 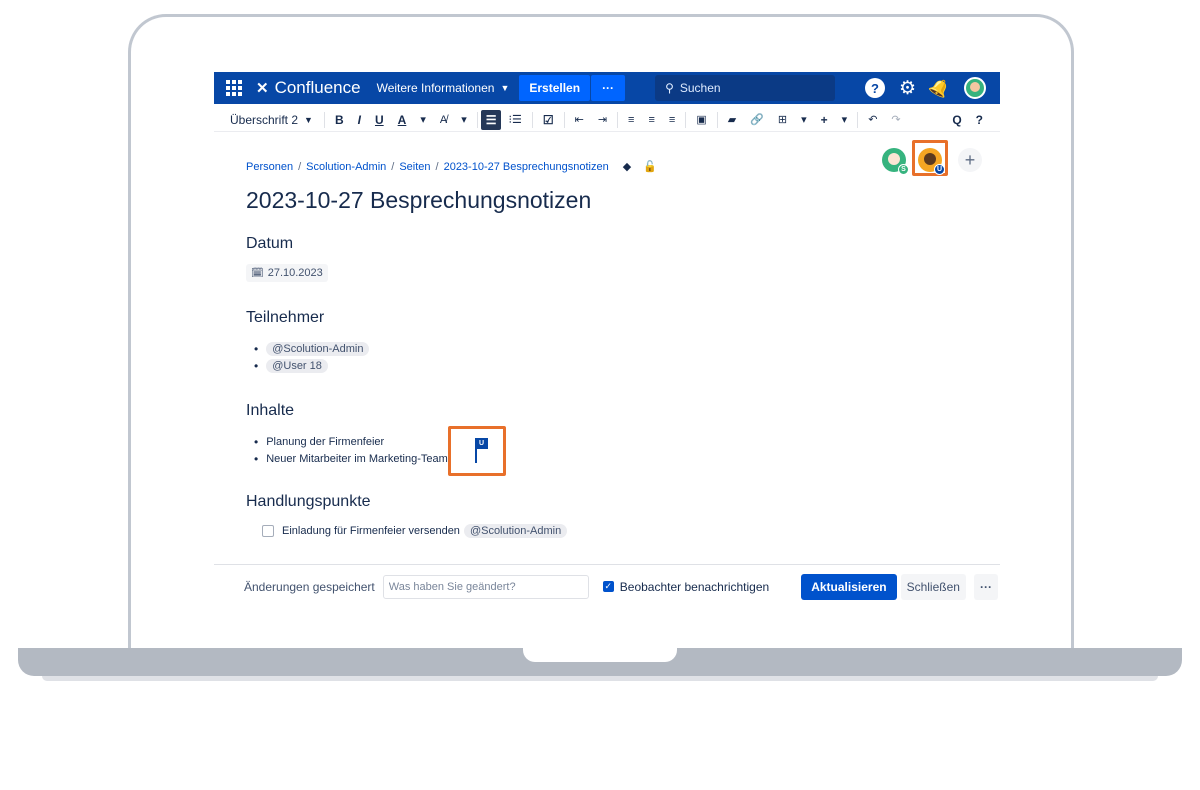 What do you see at coordinates (872, 120) in the screenshot?
I see `undo-button: ↶` at bounding box center [872, 120].